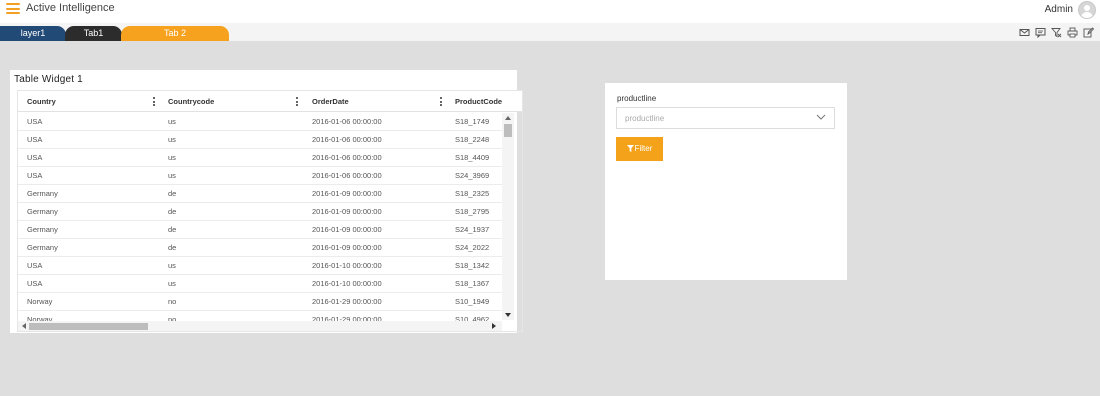 Image resolution: width=1100 pixels, height=396 pixels. Describe the element at coordinates (1040, 32) in the screenshot. I see `comment-icon` at that location.